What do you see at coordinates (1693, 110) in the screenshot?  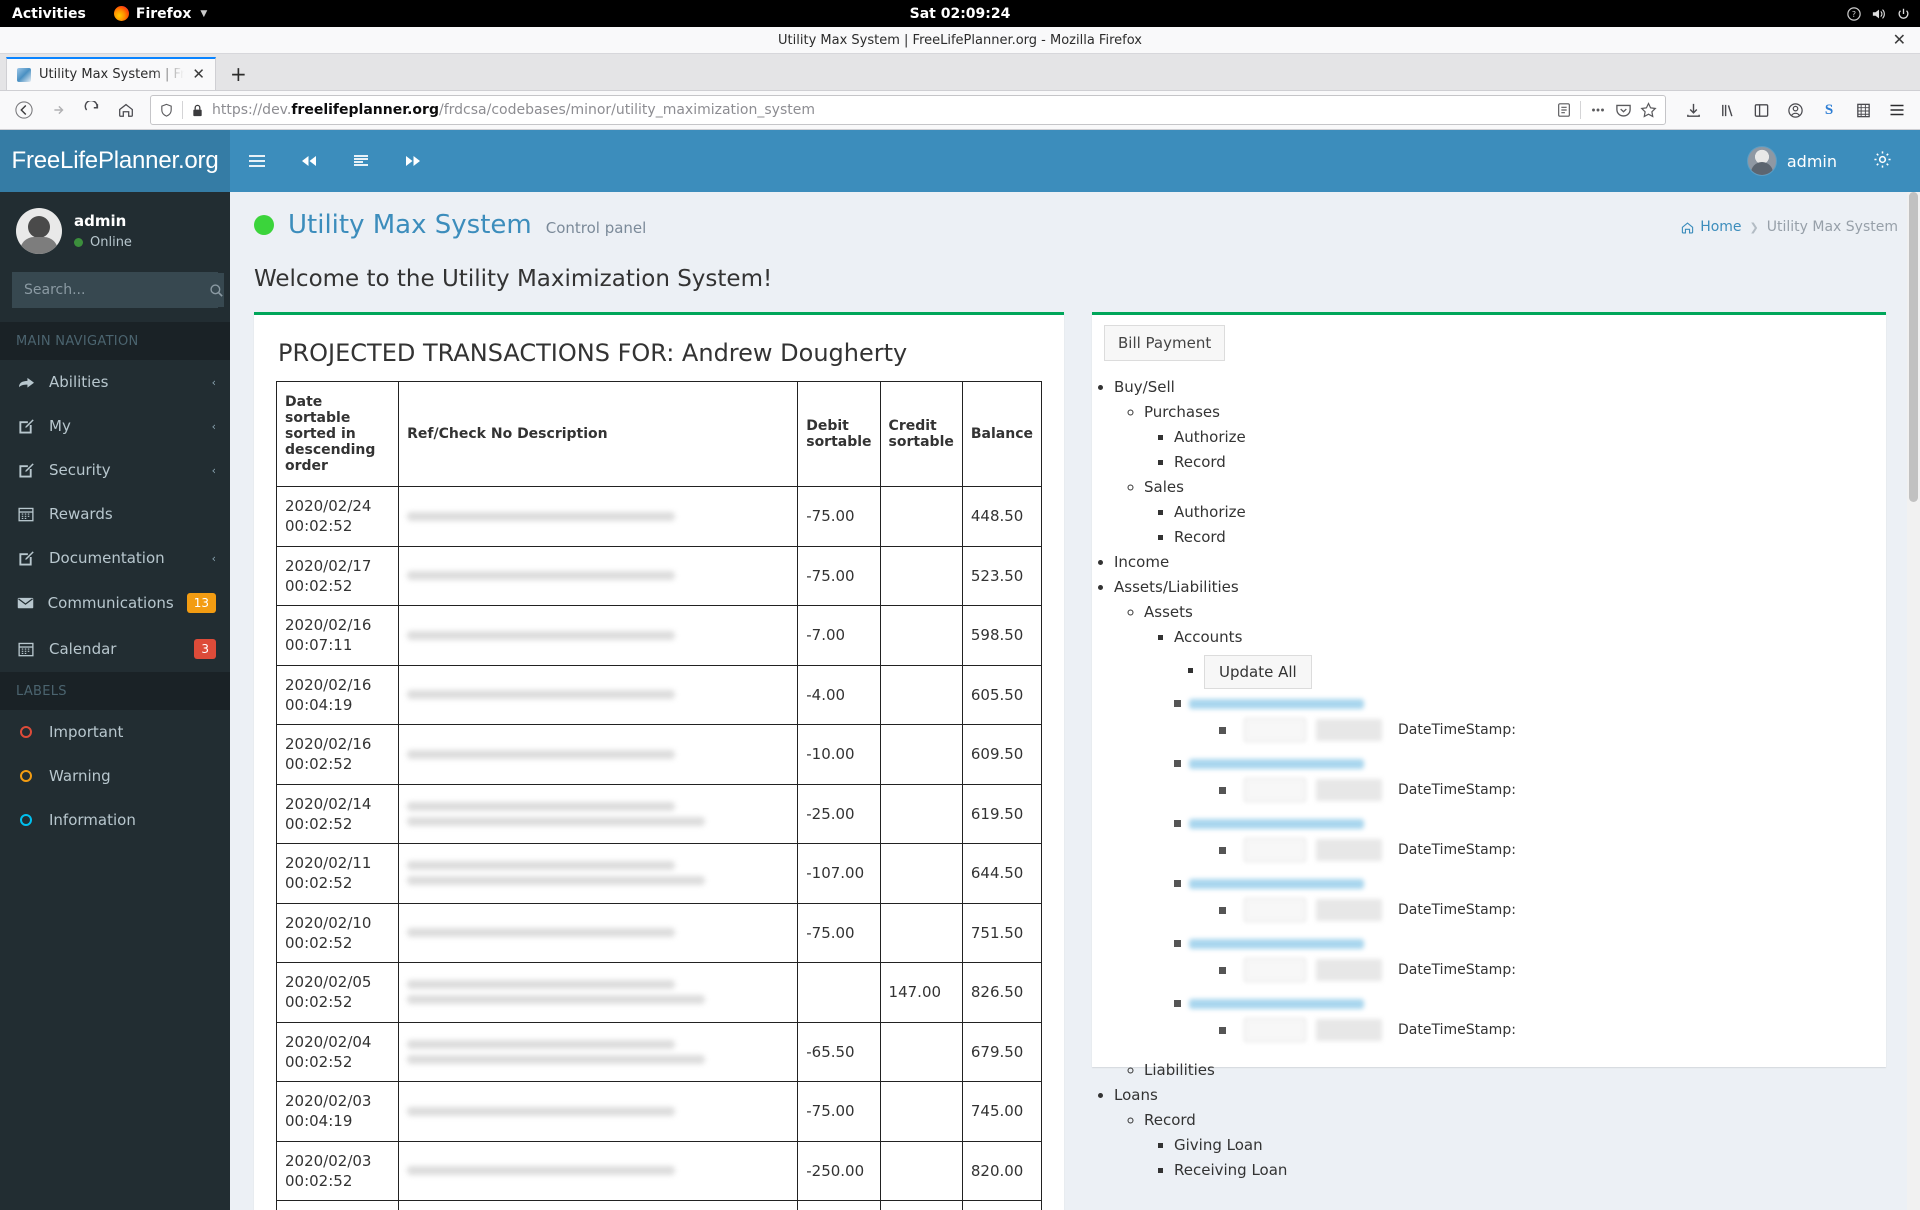 I see `downloads-icon` at bounding box center [1693, 110].